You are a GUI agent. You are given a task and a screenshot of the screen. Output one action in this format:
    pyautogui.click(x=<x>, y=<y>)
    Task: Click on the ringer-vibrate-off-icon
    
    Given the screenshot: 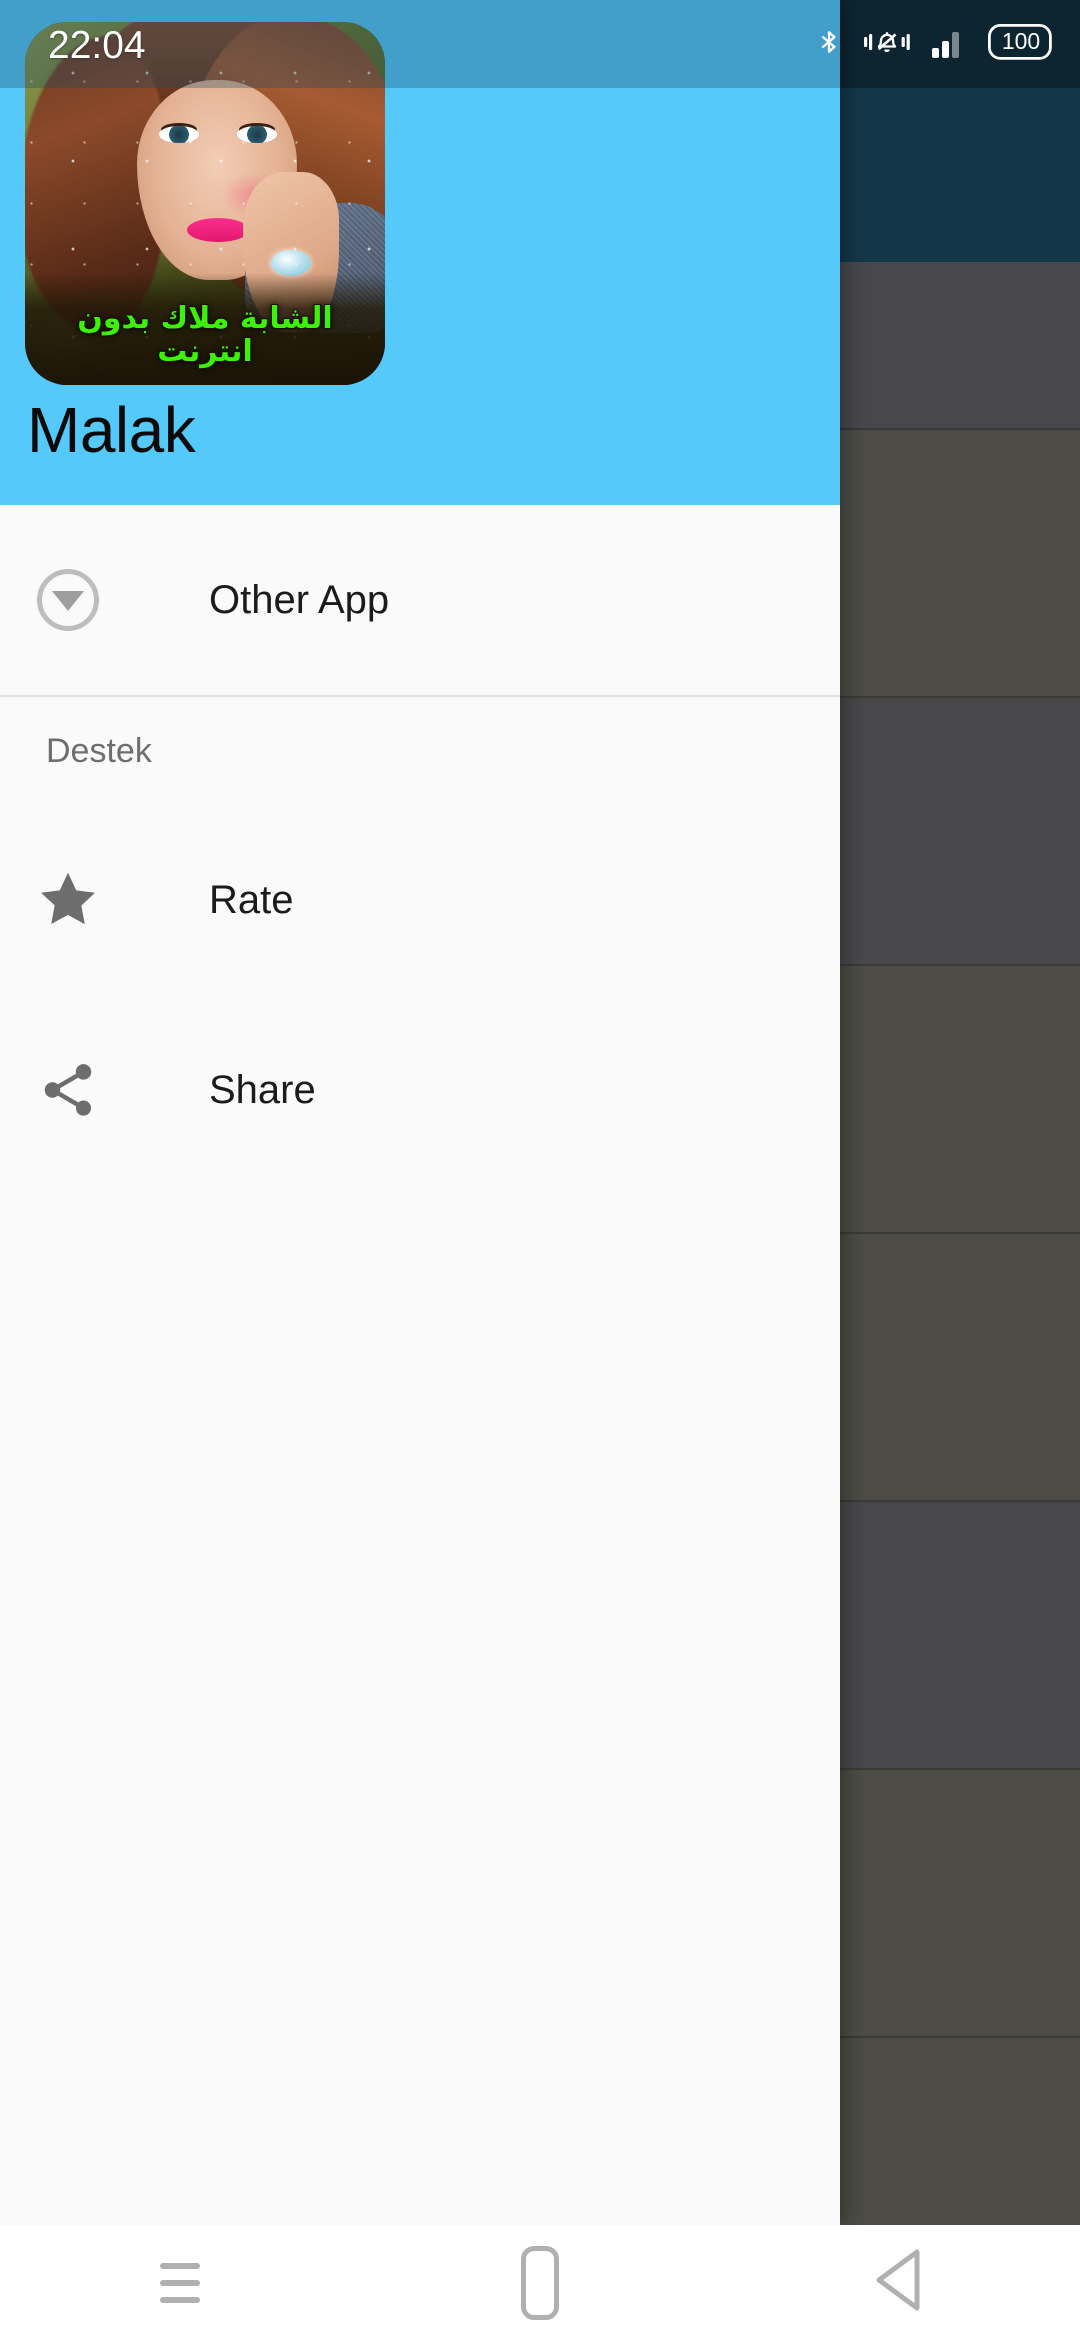 What is the action you would take?
    pyautogui.click(x=887, y=44)
    